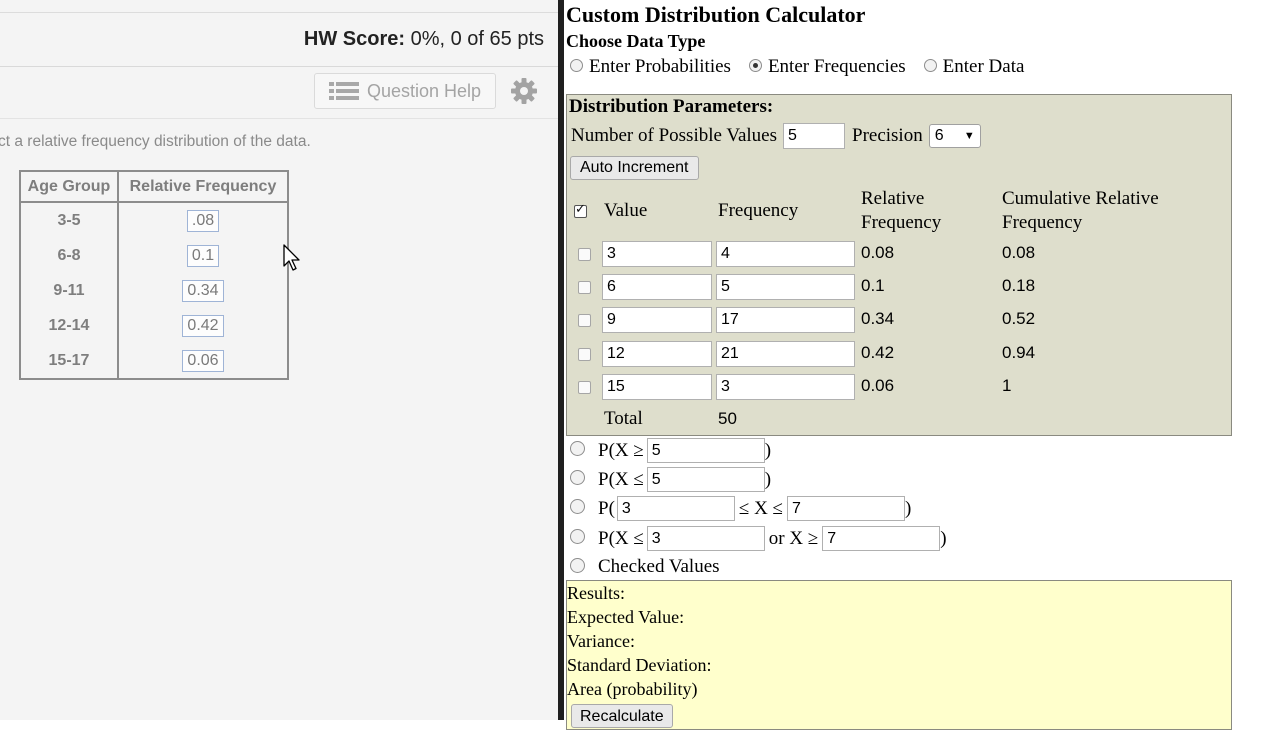 Image resolution: width=1280 pixels, height=730 pixels. Describe the element at coordinates (657, 354) in the screenshot. I see `value-input: 12` at that location.